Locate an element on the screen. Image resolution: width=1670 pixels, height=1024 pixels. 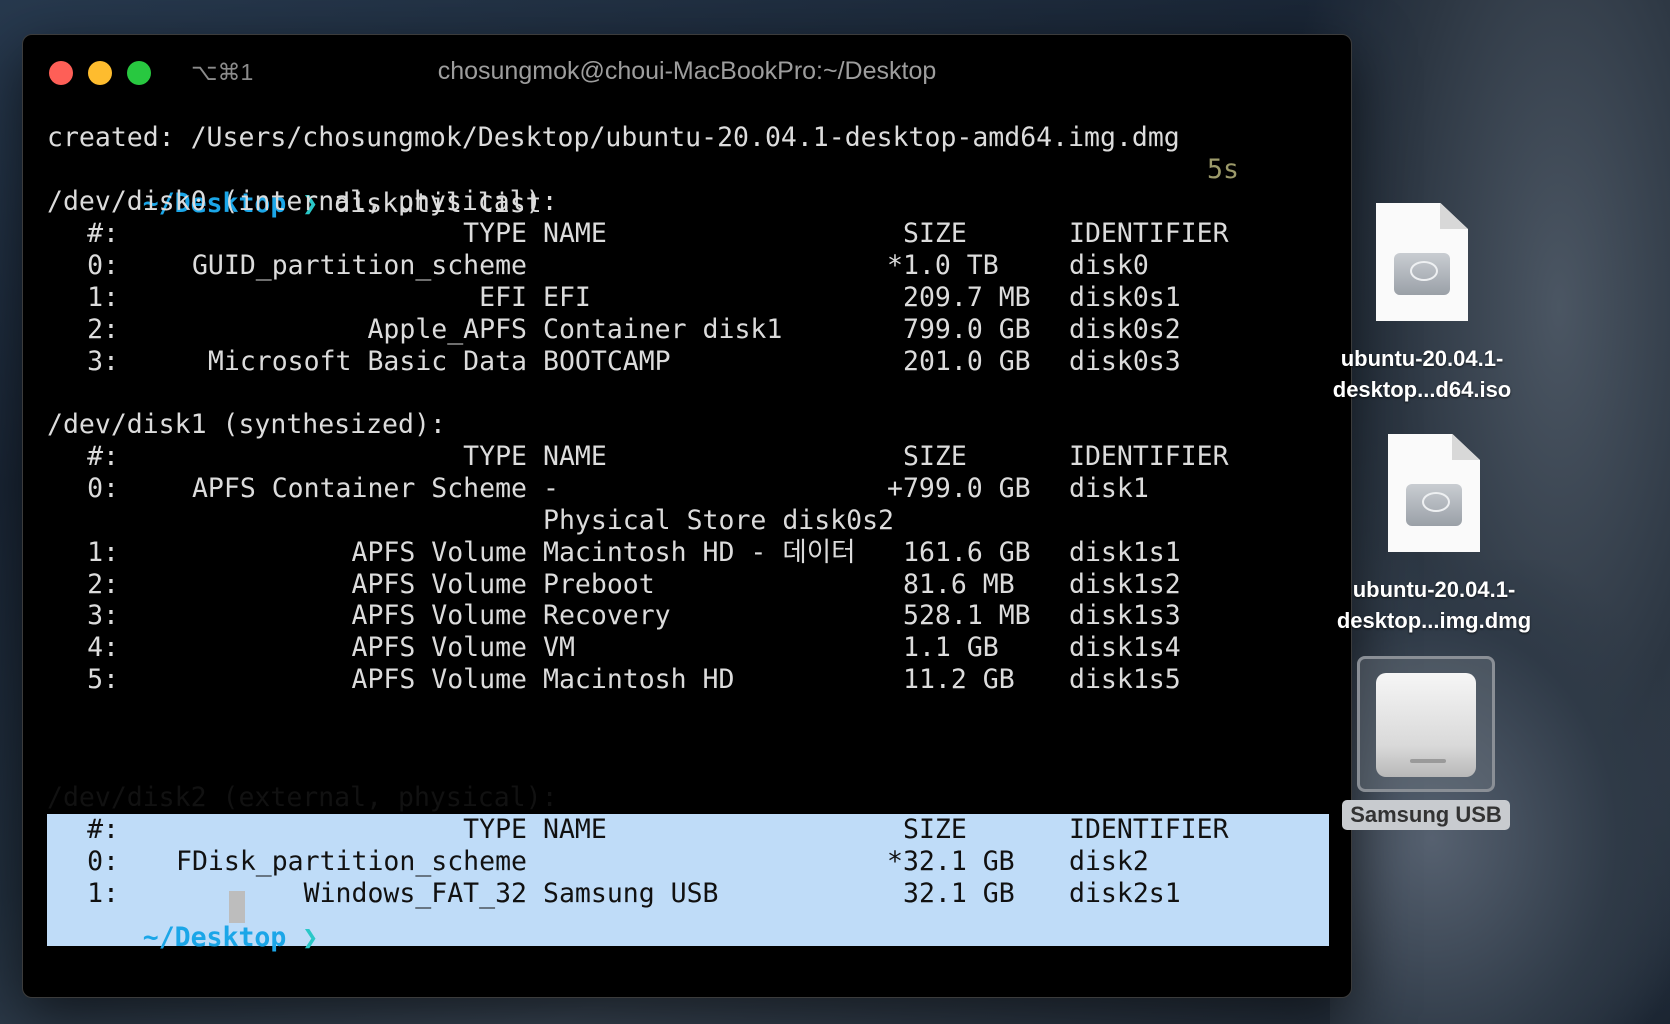
row-type: Apple_APFS is located at coordinates (447, 329).